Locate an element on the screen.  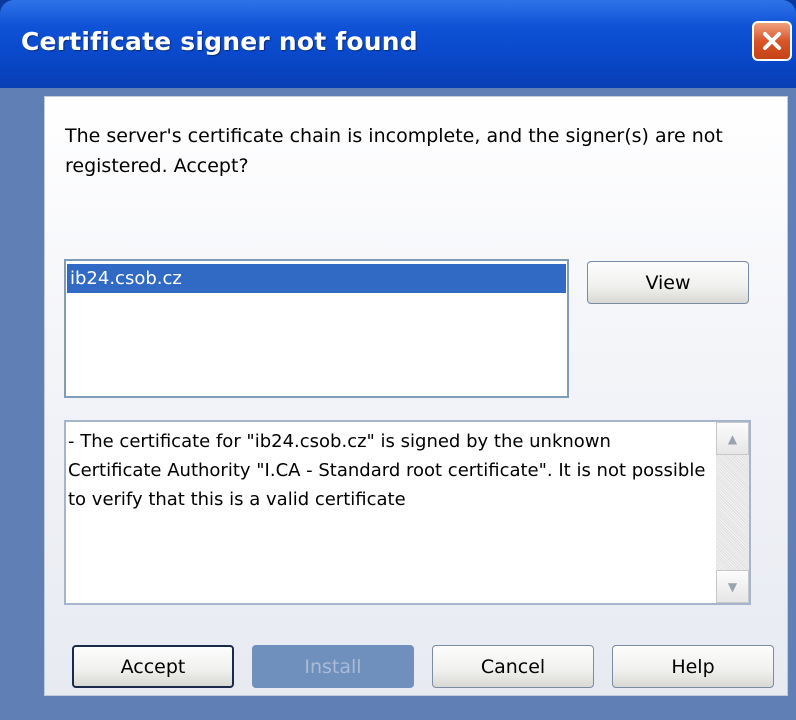
close-button is located at coordinates (772, 41).